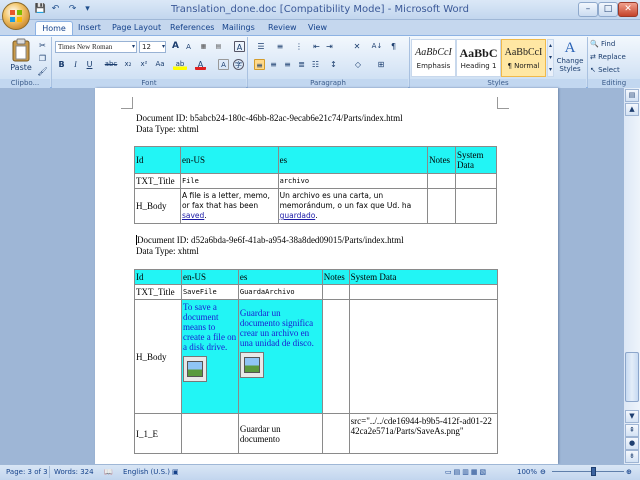 This screenshot has height=480, width=640. Describe the element at coordinates (614, 57) in the screenshot. I see `replace-button: ⇄ Replace` at that location.